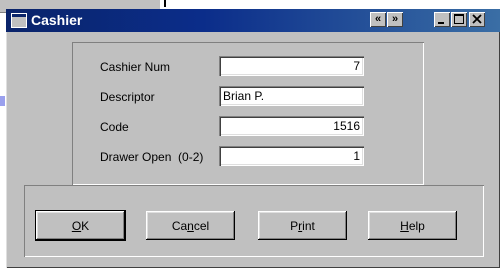 Image resolution: width=500 pixels, height=268 pixels. Describe the element at coordinates (135, 67) in the screenshot. I see `cashier-num-label: Cashier Num` at that location.